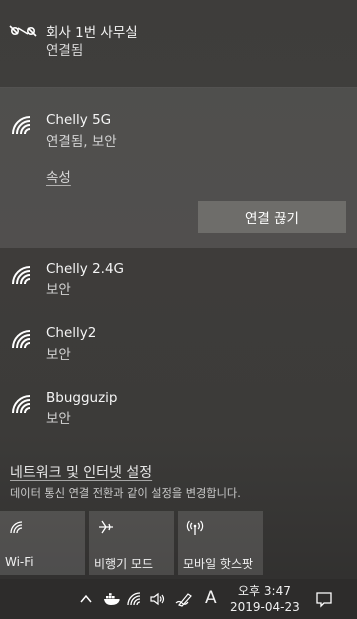  What do you see at coordinates (81, 142) in the screenshot?
I see `network-status: 연결됨, 보안` at bounding box center [81, 142].